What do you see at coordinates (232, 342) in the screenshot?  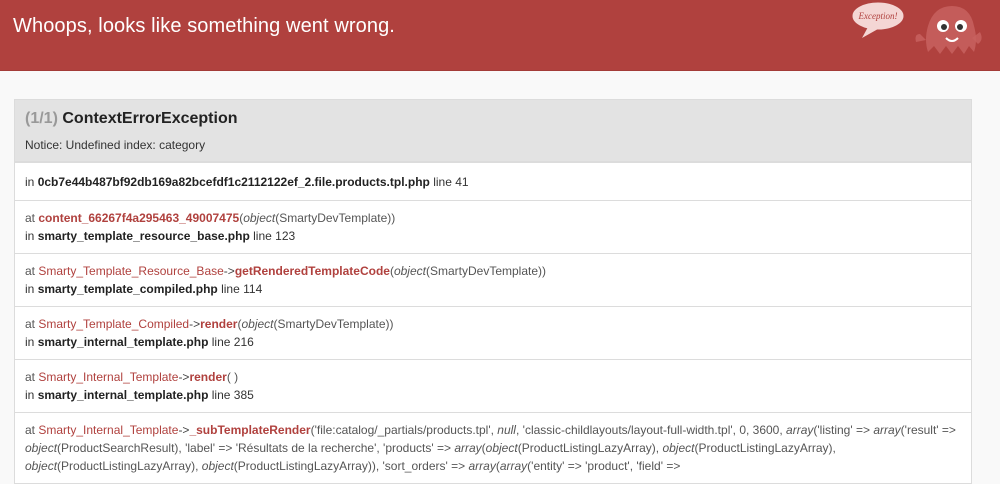 I see `trace-line: line 216` at bounding box center [232, 342].